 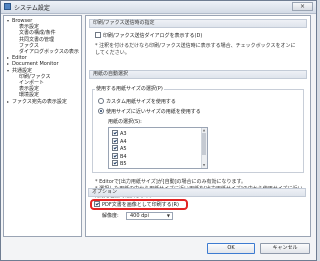 I want to click on chevron-down-icon: ▼, so click(x=168, y=215).